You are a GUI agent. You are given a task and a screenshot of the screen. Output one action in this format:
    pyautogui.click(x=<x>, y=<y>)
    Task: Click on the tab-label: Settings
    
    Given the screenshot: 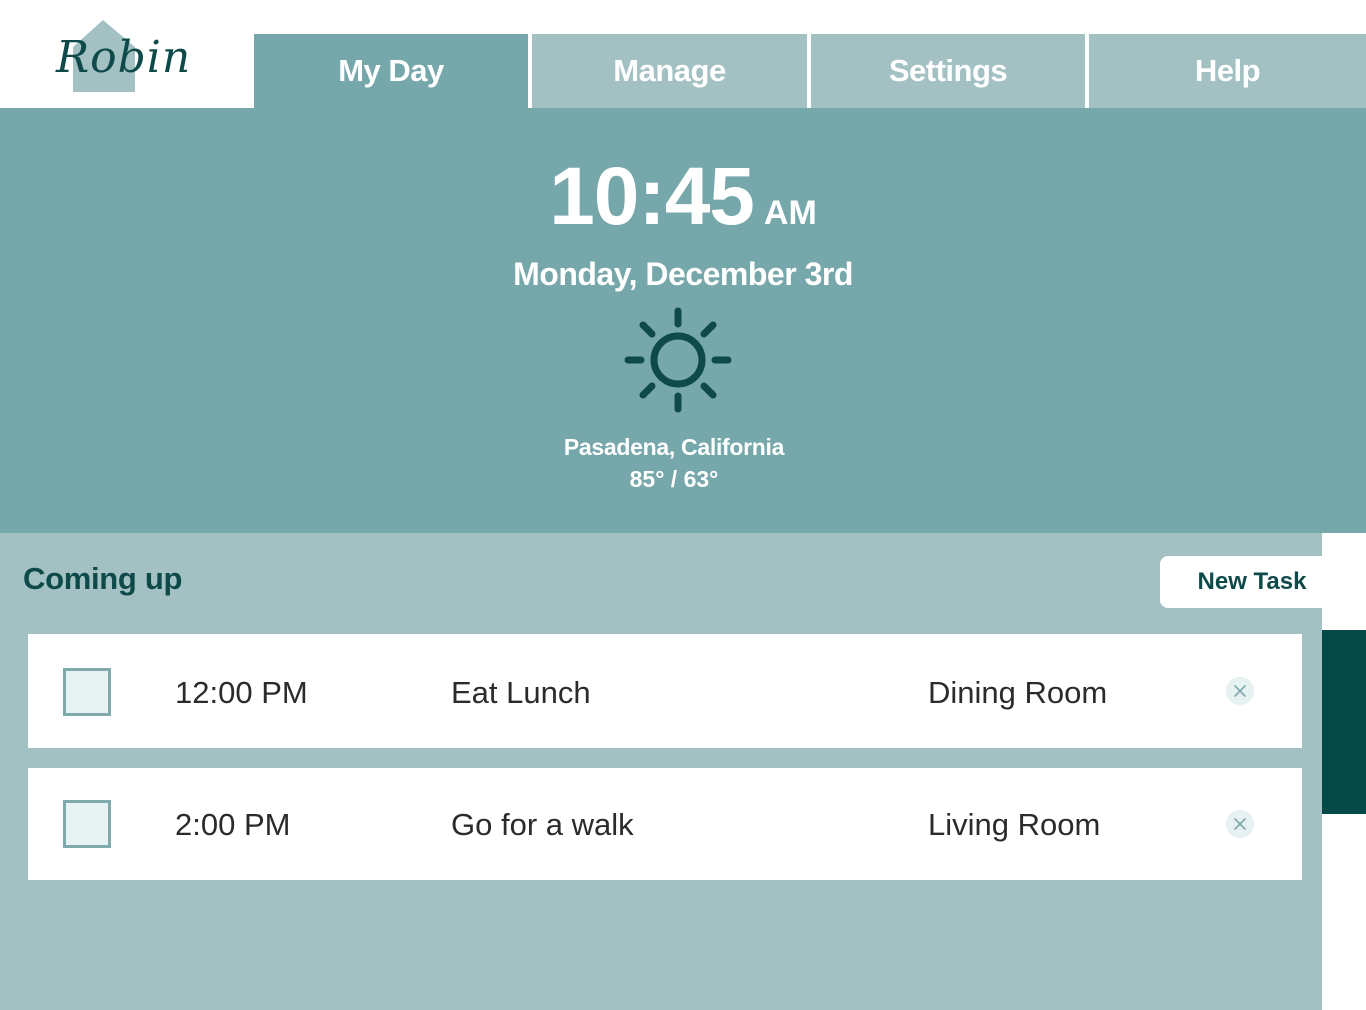 What is the action you would take?
    pyautogui.click(x=948, y=70)
    